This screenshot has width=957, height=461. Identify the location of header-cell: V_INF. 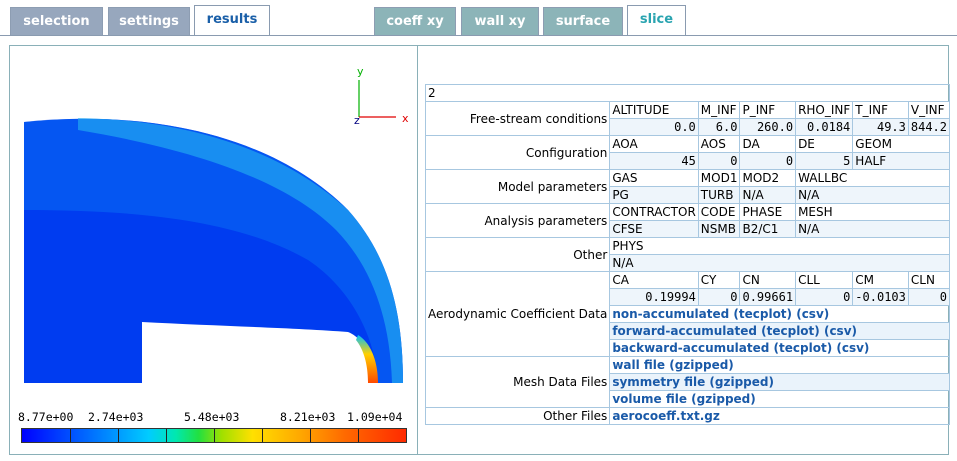
(929, 110).